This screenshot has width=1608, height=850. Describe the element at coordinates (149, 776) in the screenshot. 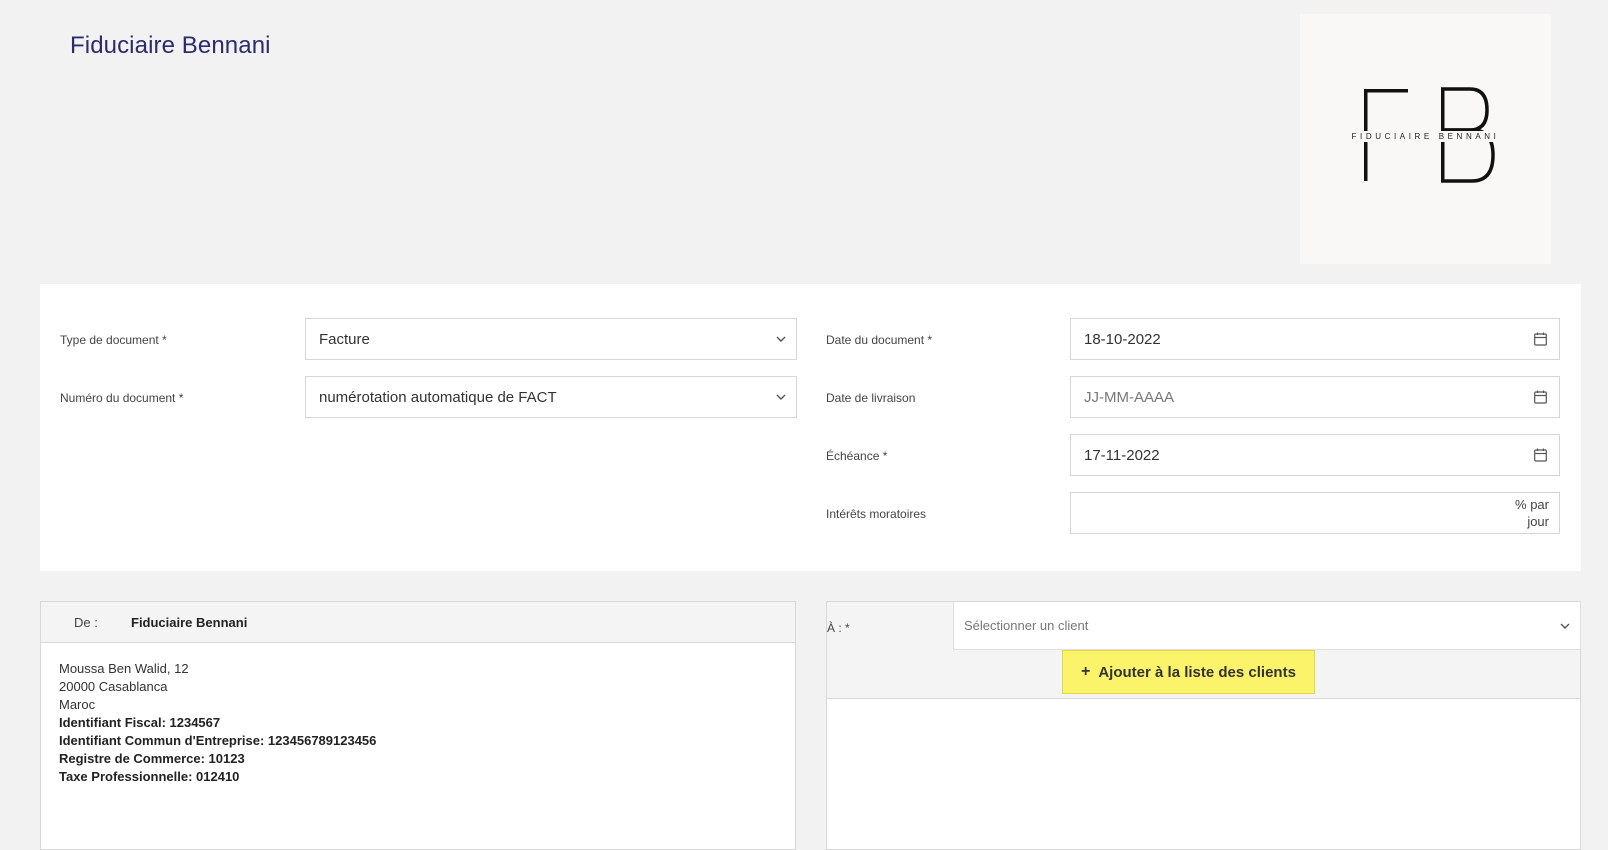

I see `sender-tp: Taxe Professionnelle: 012410` at that location.